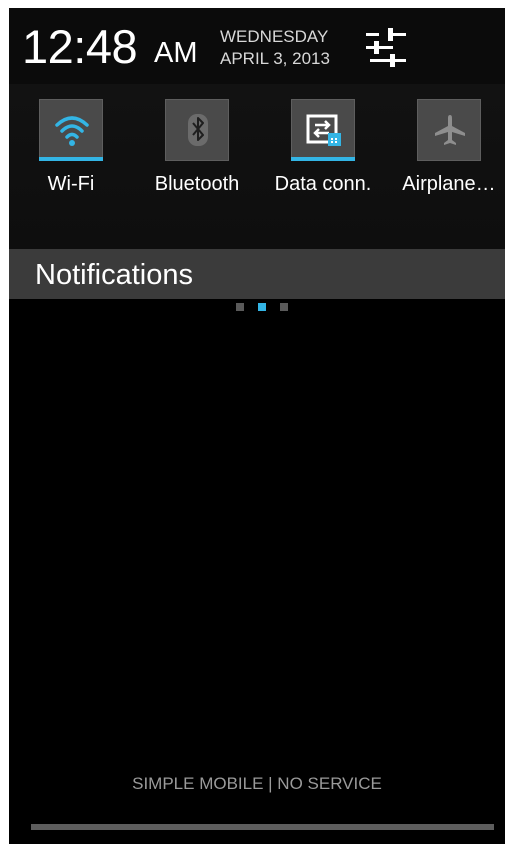 The image size is (505, 844). I want to click on wifi-tile, so click(71, 130).